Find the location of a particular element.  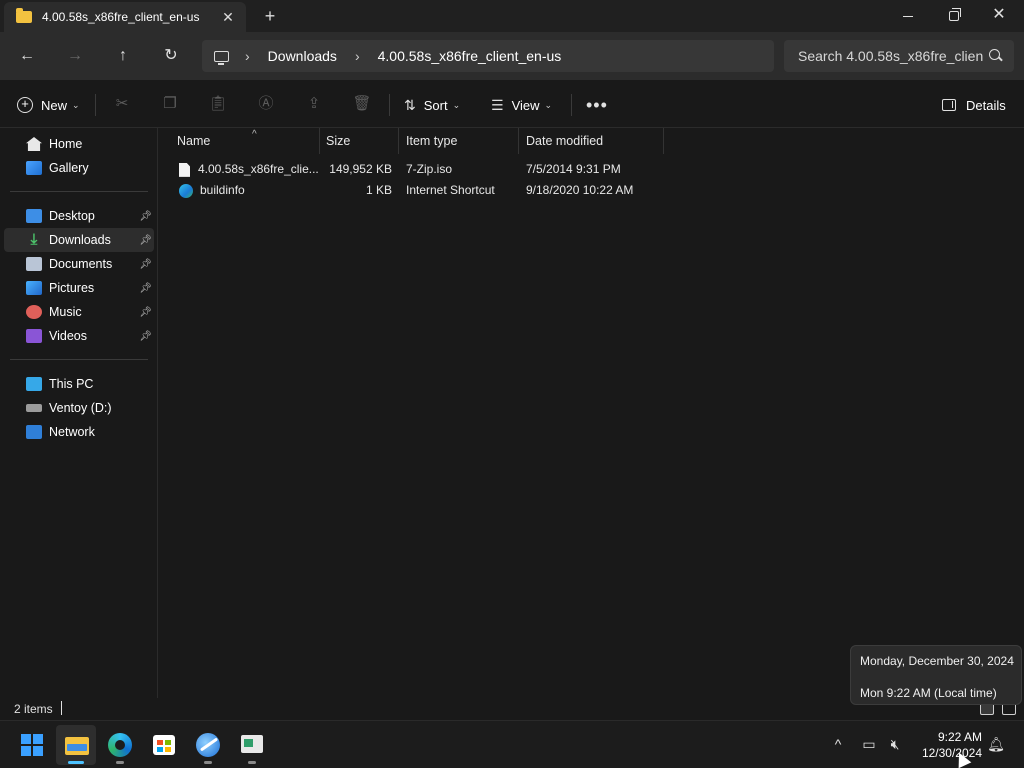

copy-icon: ❐ is located at coordinates (170, 104).